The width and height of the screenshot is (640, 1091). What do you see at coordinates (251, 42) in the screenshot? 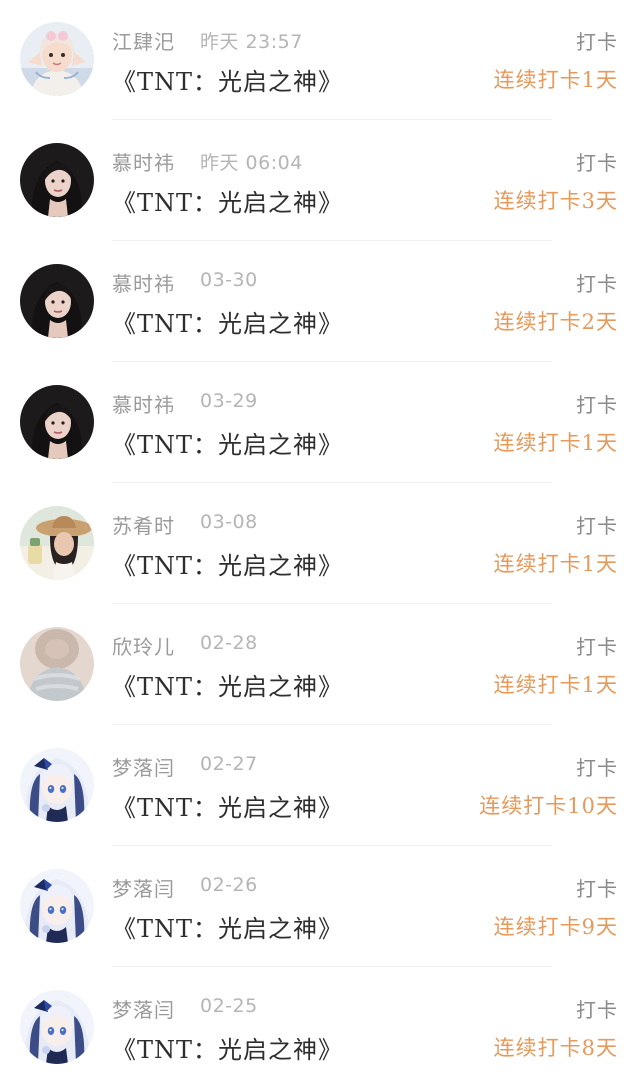
I see `checkin-time: 昨天 23:57` at bounding box center [251, 42].